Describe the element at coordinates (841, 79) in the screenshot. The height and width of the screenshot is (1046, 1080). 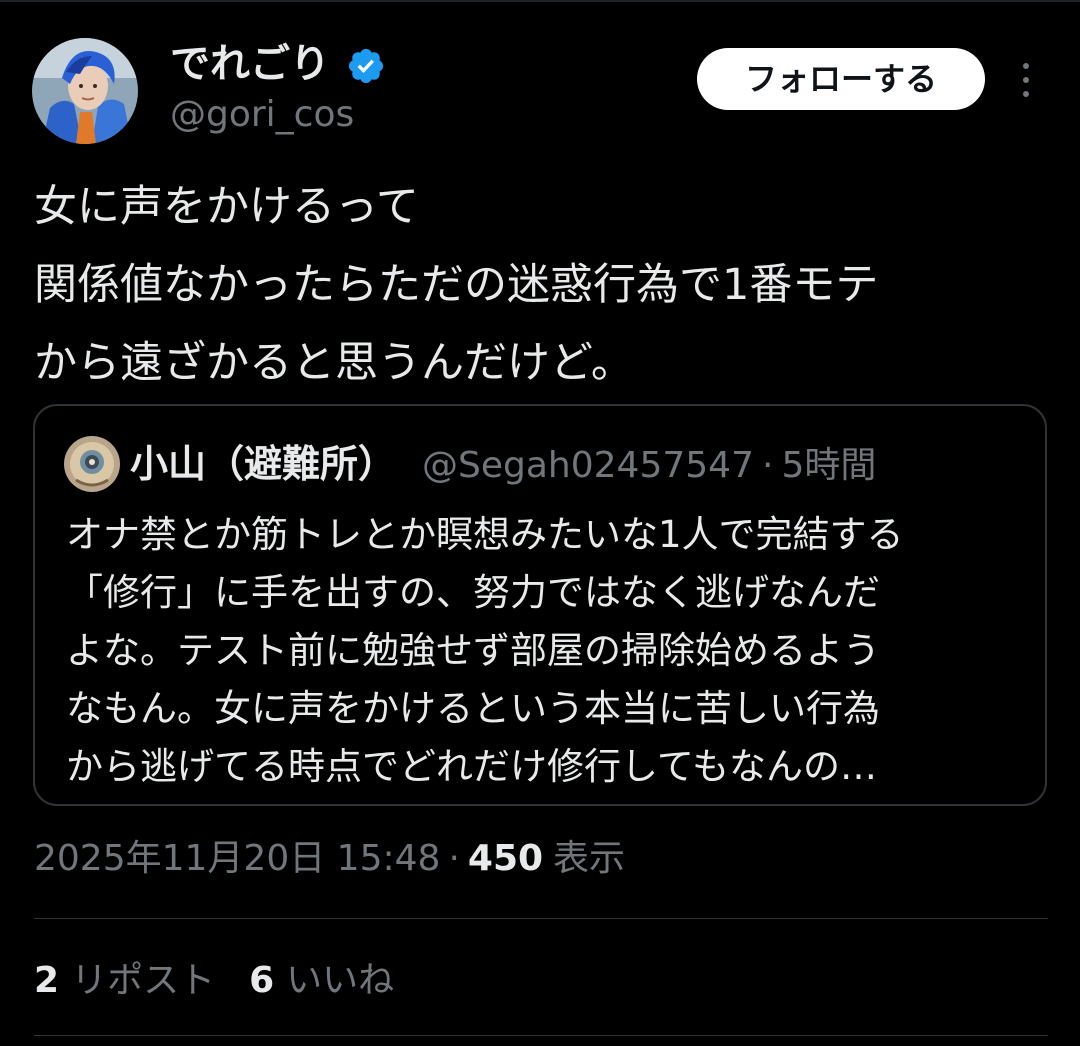
I see `follow-button: フォローする` at that location.